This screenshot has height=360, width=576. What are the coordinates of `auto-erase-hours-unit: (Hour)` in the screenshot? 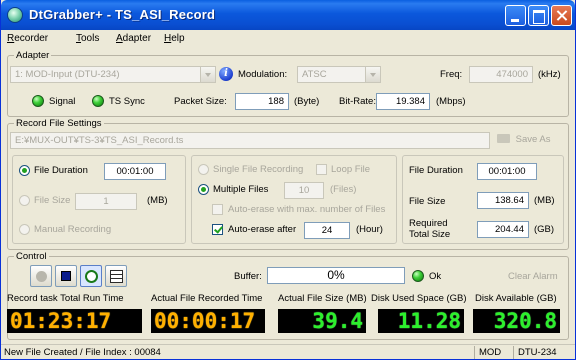 It's located at (369, 229).